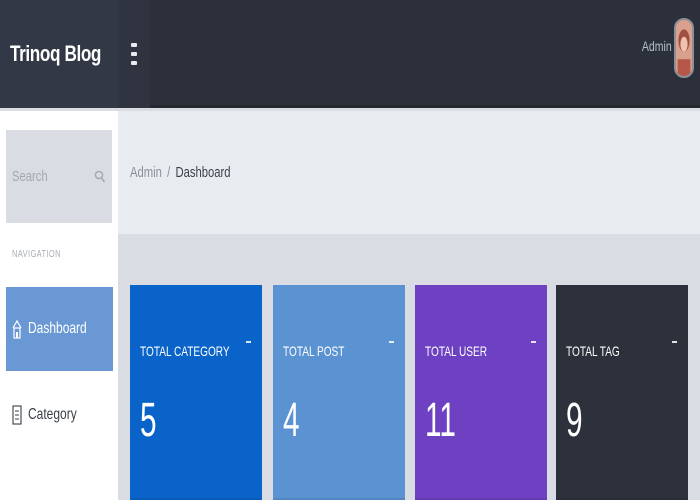  Describe the element at coordinates (314, 351) in the screenshot. I see `stat-card-title: TOTAL POST` at that location.